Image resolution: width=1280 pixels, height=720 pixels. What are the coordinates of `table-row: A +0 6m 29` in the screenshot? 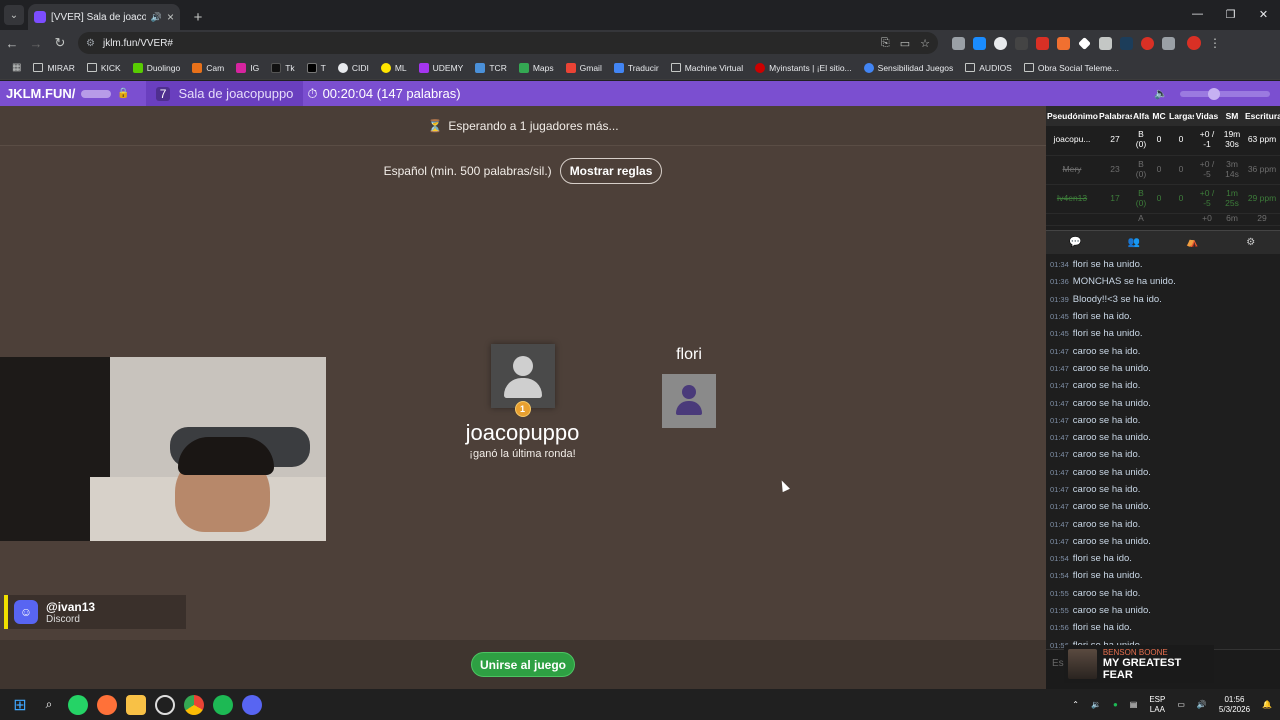 It's located at (1163, 219).